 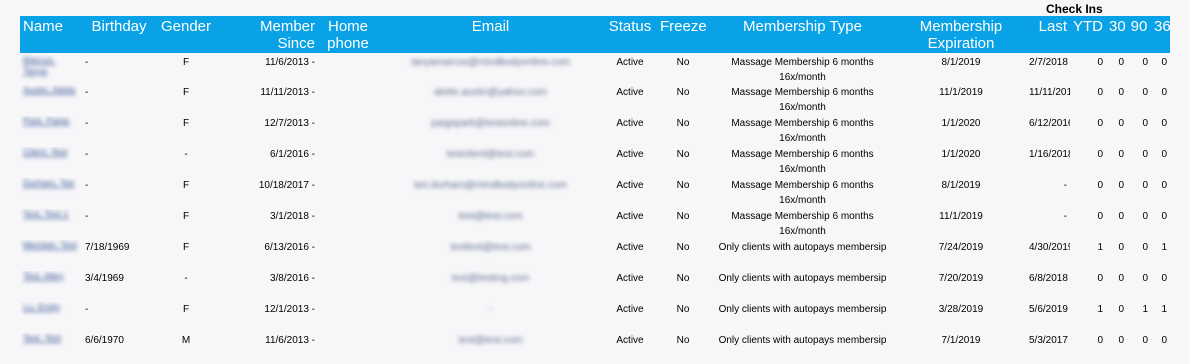 What do you see at coordinates (683, 34) in the screenshot?
I see `col-header-freeze: Freeze` at bounding box center [683, 34].